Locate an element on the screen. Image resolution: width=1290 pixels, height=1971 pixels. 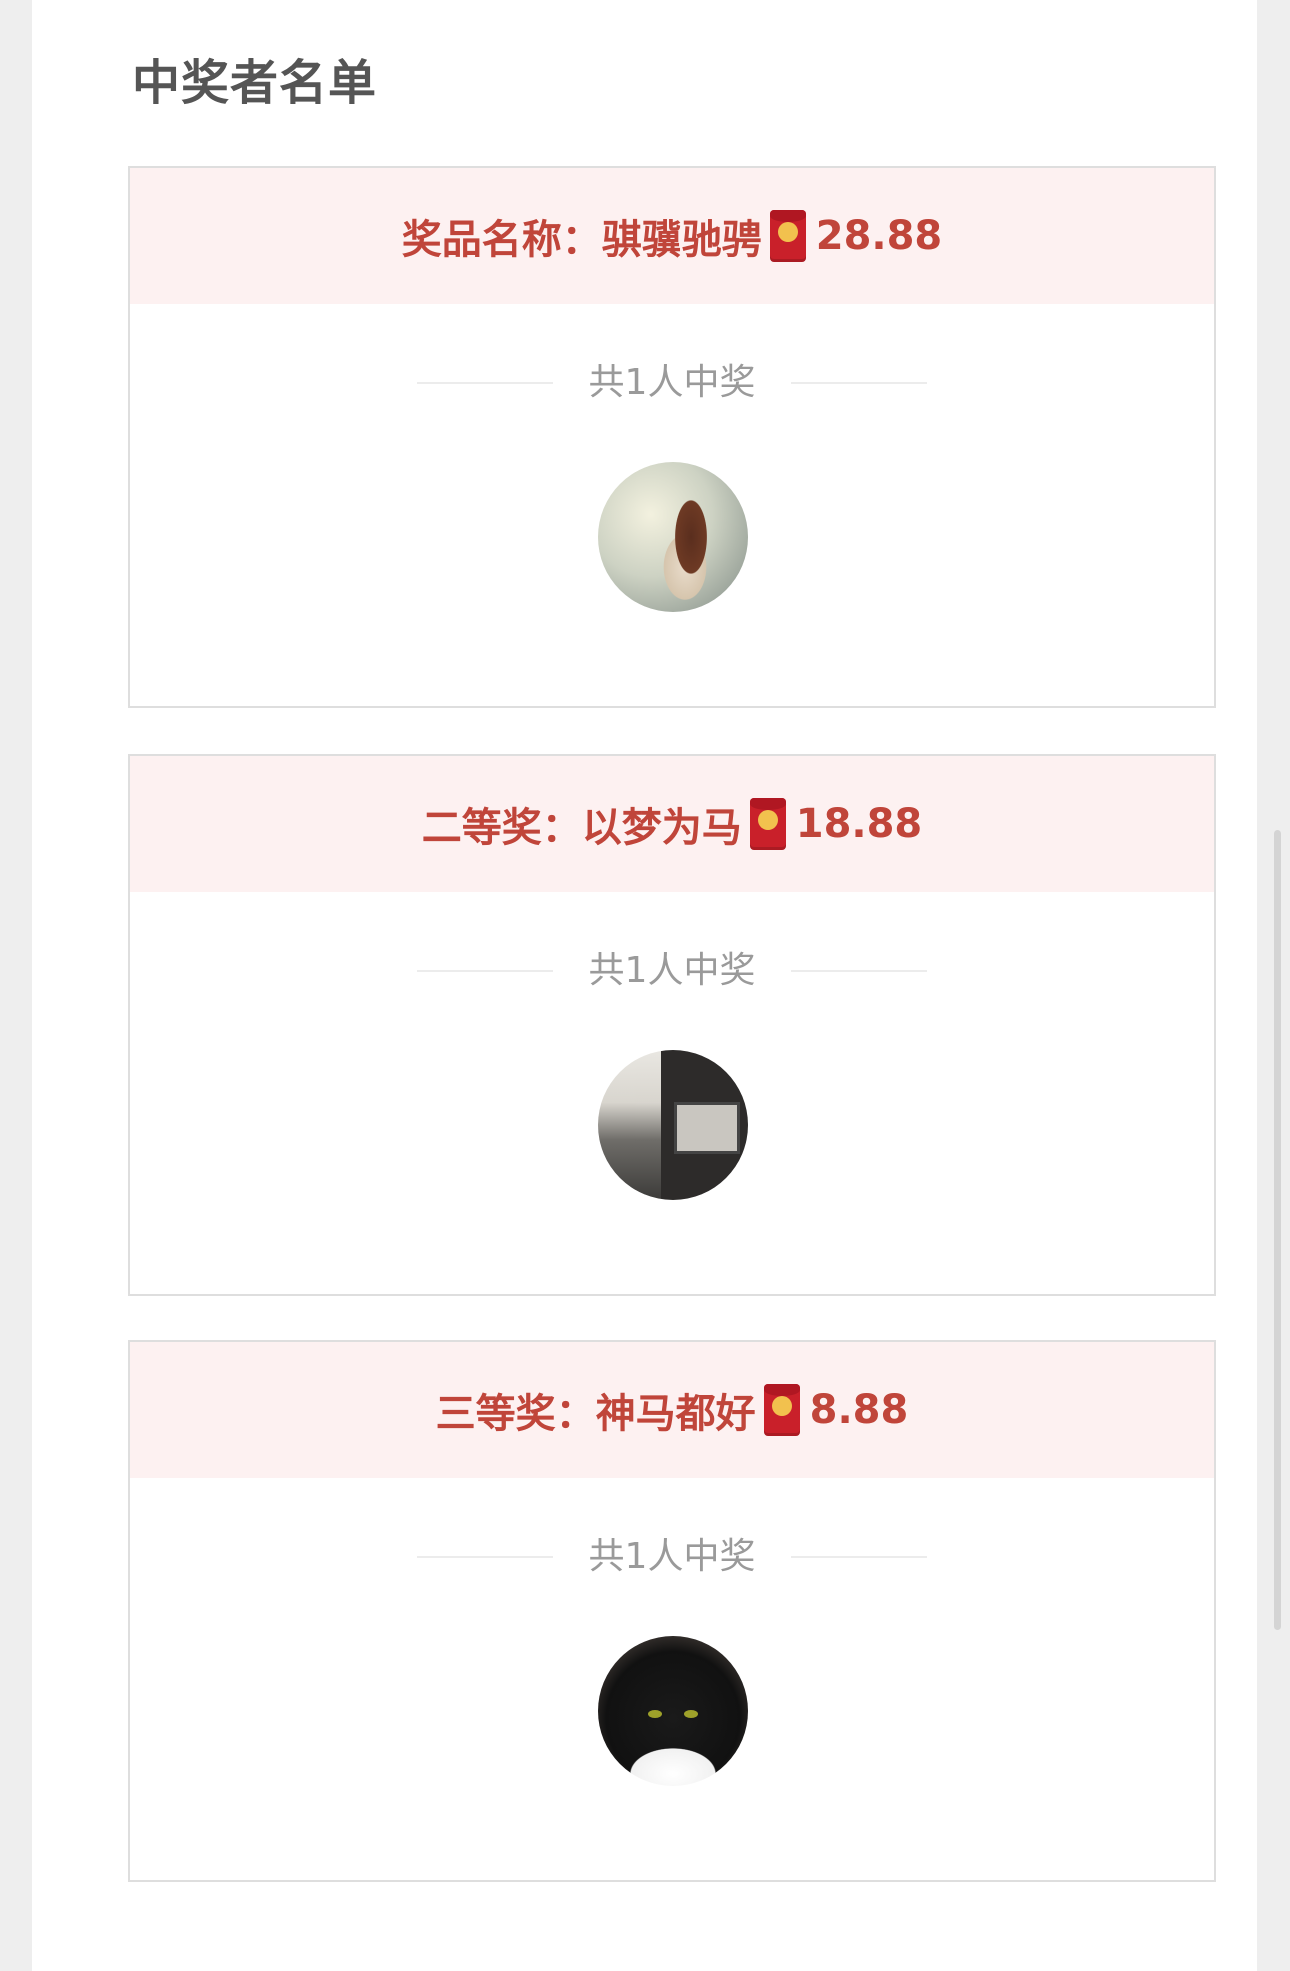
section-title: 中奖者名单 is located at coordinates (255, 83).